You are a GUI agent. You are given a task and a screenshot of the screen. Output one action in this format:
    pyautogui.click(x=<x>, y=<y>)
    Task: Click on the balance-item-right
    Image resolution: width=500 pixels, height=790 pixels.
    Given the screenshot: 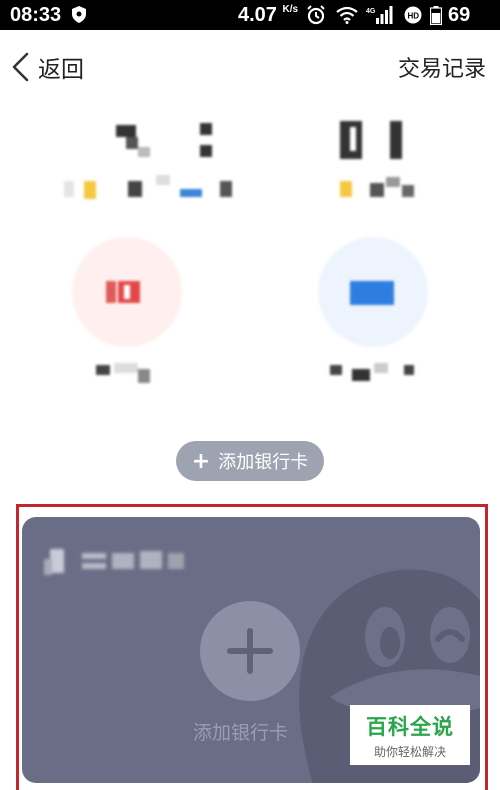 What is the action you would take?
    pyautogui.click(x=415, y=170)
    